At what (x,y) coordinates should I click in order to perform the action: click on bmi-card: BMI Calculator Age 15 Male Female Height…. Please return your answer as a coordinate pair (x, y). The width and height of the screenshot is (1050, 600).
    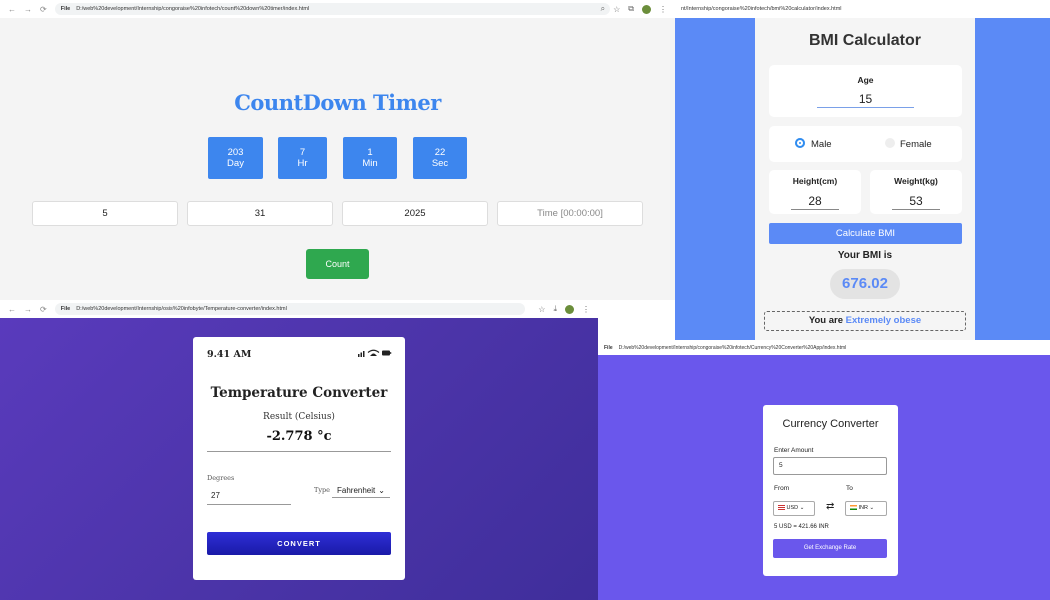
    Looking at the image, I should click on (865, 179).